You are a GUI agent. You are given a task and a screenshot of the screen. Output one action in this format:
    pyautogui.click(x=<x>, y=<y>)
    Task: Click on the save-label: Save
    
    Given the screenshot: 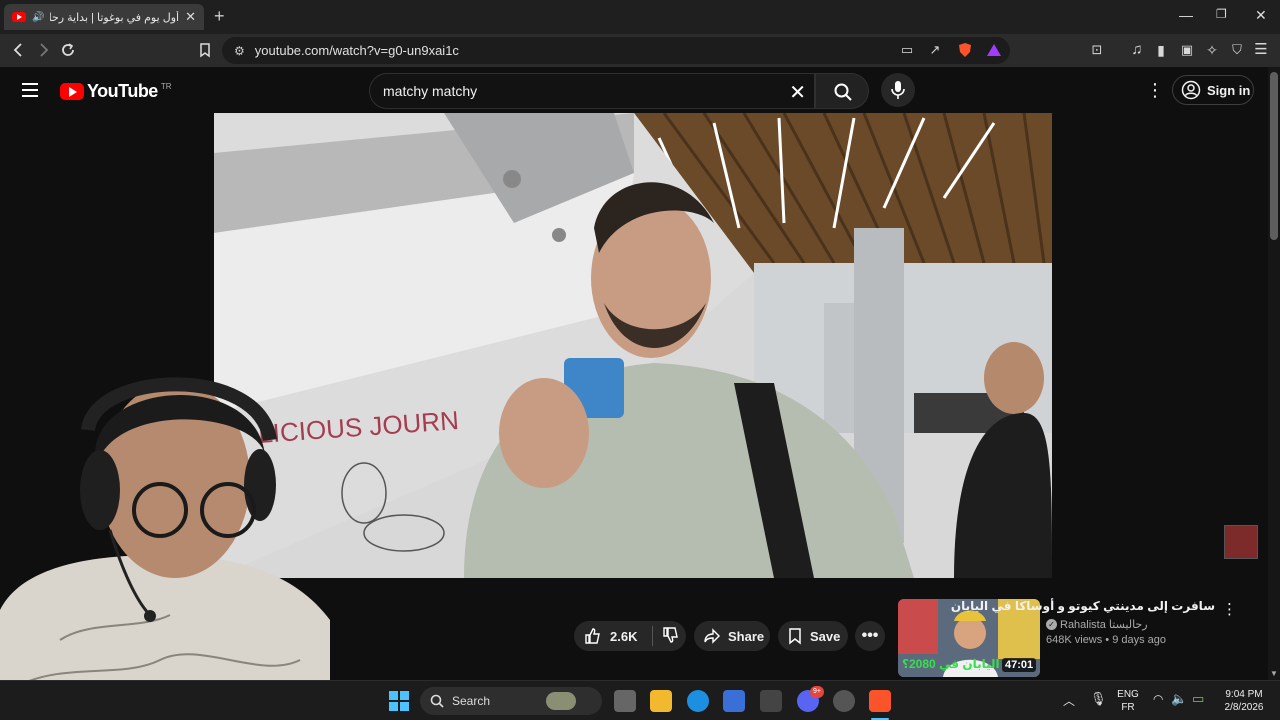 What is the action you would take?
    pyautogui.click(x=825, y=636)
    